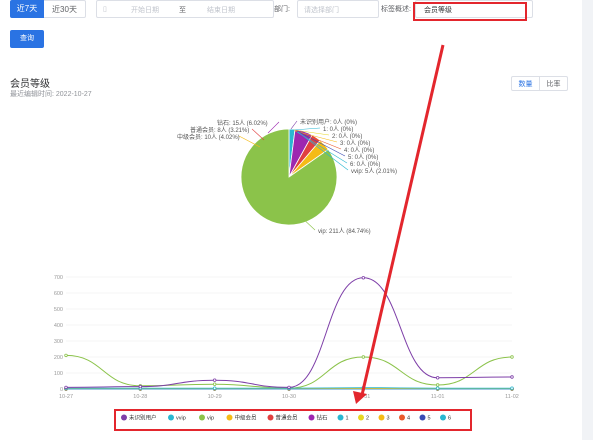 The width and height of the screenshot is (593, 440). Describe the element at coordinates (58, 326) in the screenshot. I see `y-tick-label: 400` at that location.